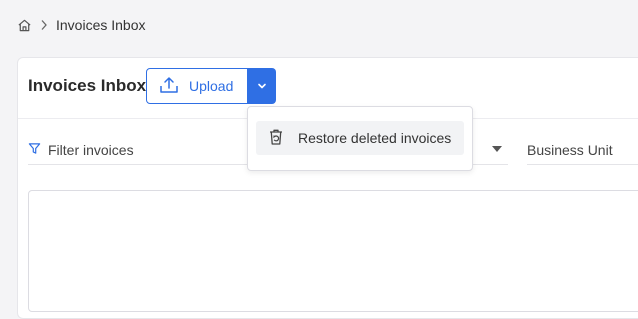 This screenshot has width=638, height=319. I want to click on menu-item-restore-deleted-invoices: Restore deleted invoices, so click(360, 138).